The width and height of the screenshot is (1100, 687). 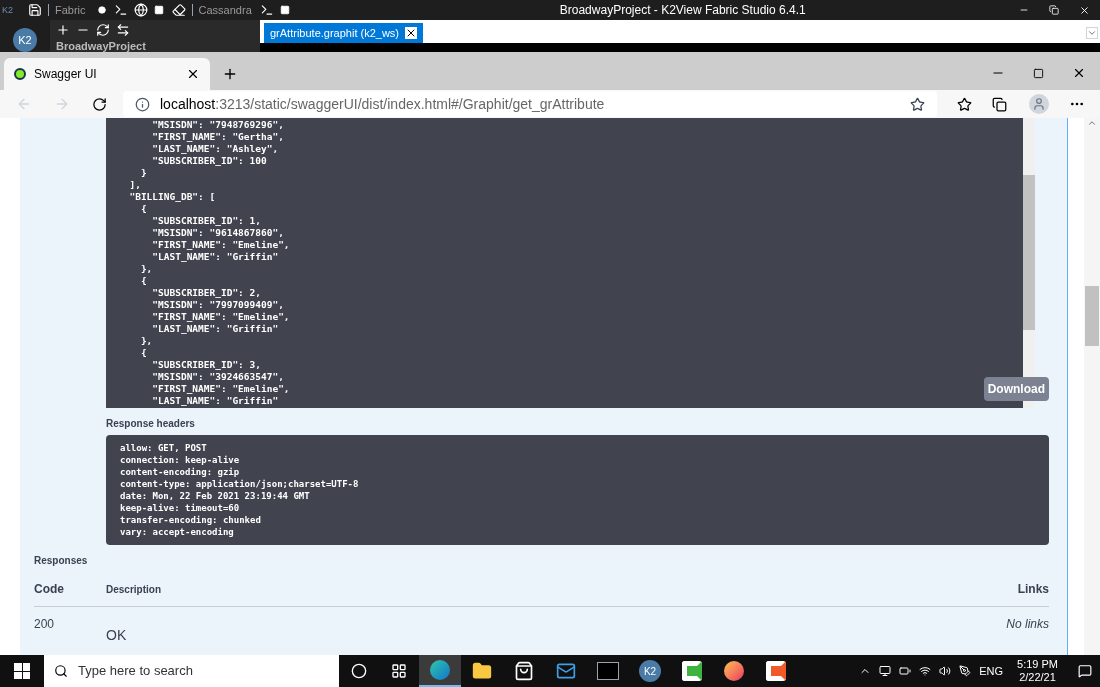 I want to click on square-bracket-app-icon, so click(x=776, y=671).